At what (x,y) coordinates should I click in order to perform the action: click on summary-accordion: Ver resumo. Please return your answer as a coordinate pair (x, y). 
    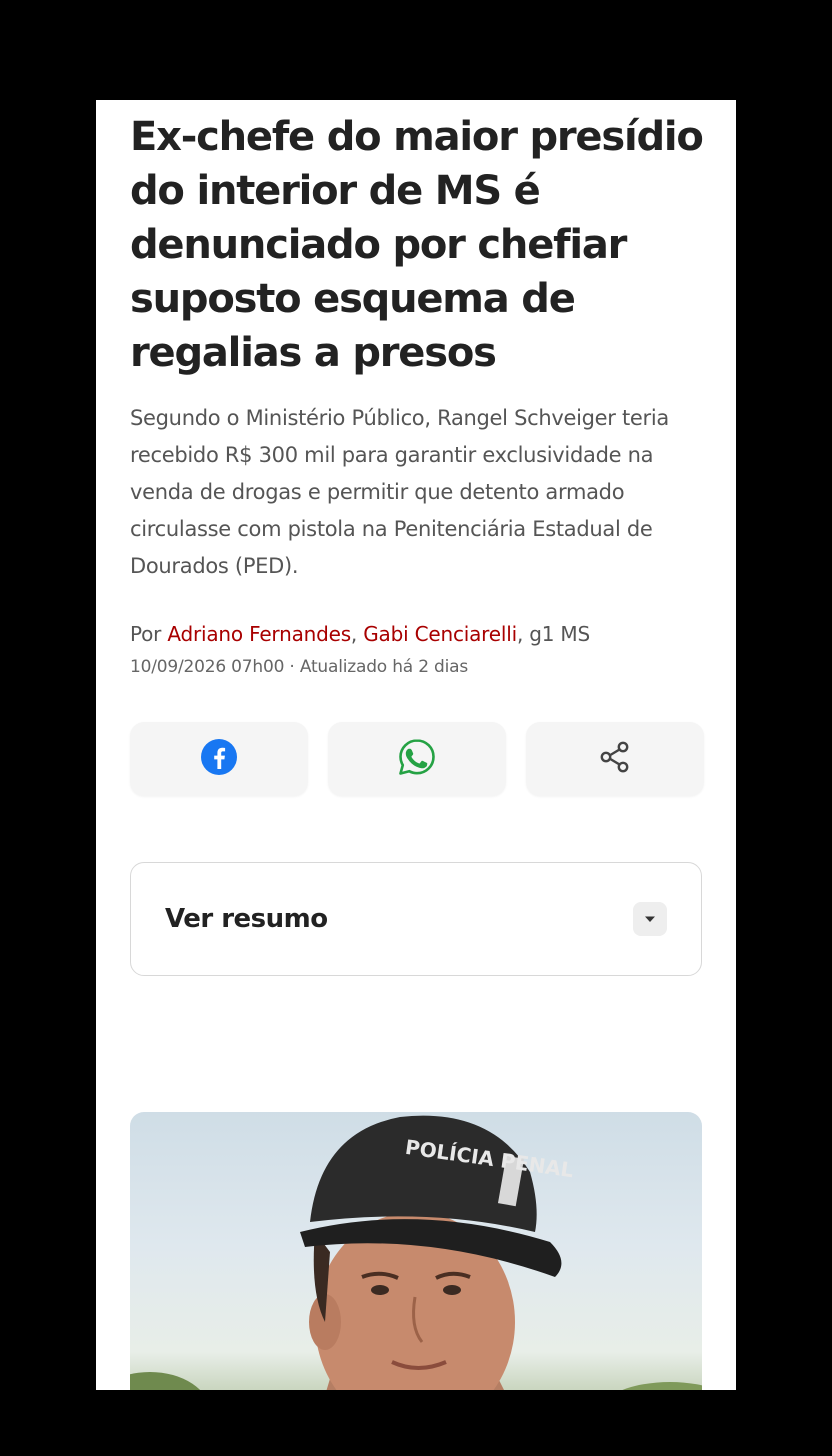
    Looking at the image, I should click on (416, 919).